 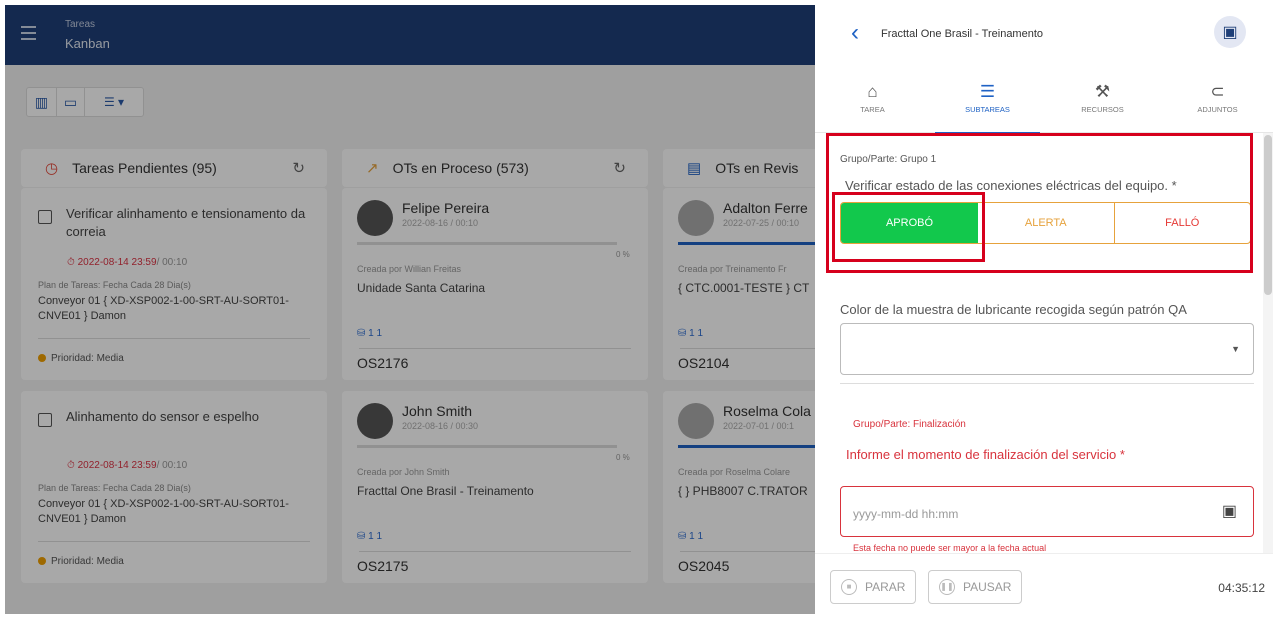 I want to click on stop-icon: ■, so click(x=849, y=587).